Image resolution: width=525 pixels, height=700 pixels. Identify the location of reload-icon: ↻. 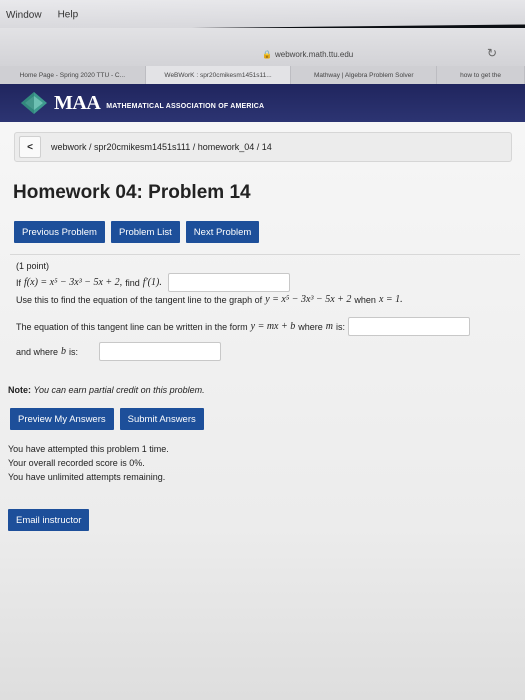
(492, 53).